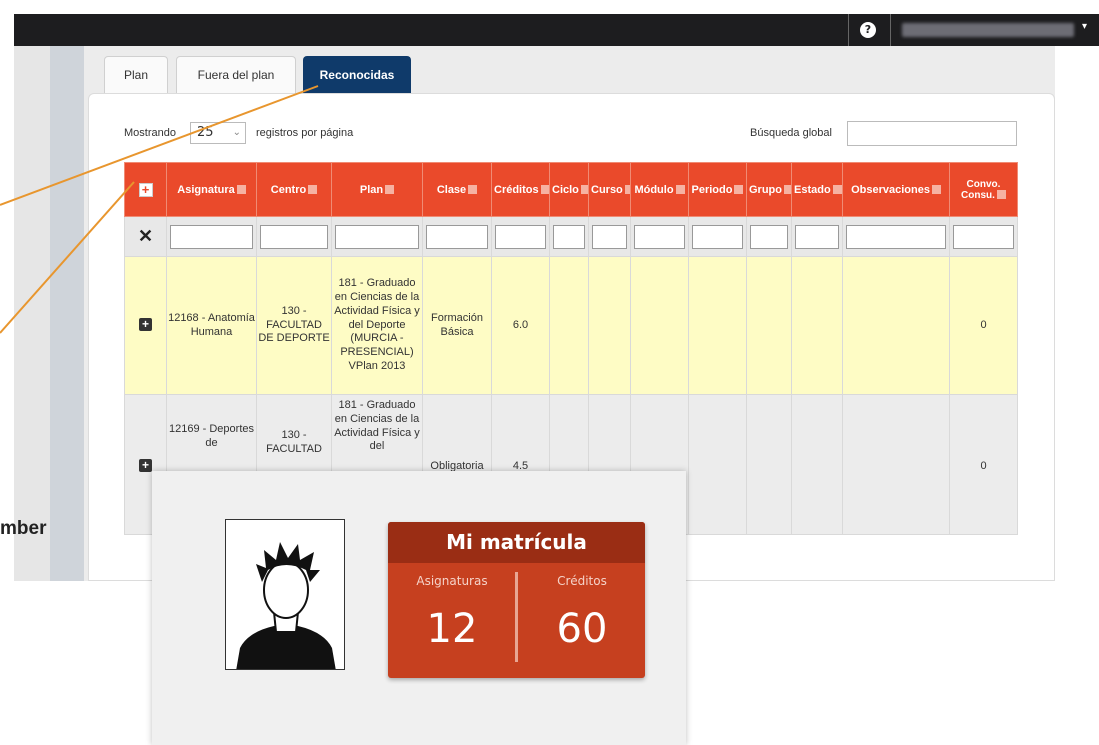 This screenshot has width=1099, height=745. What do you see at coordinates (516, 617) in the screenshot?
I see `divider` at bounding box center [516, 617].